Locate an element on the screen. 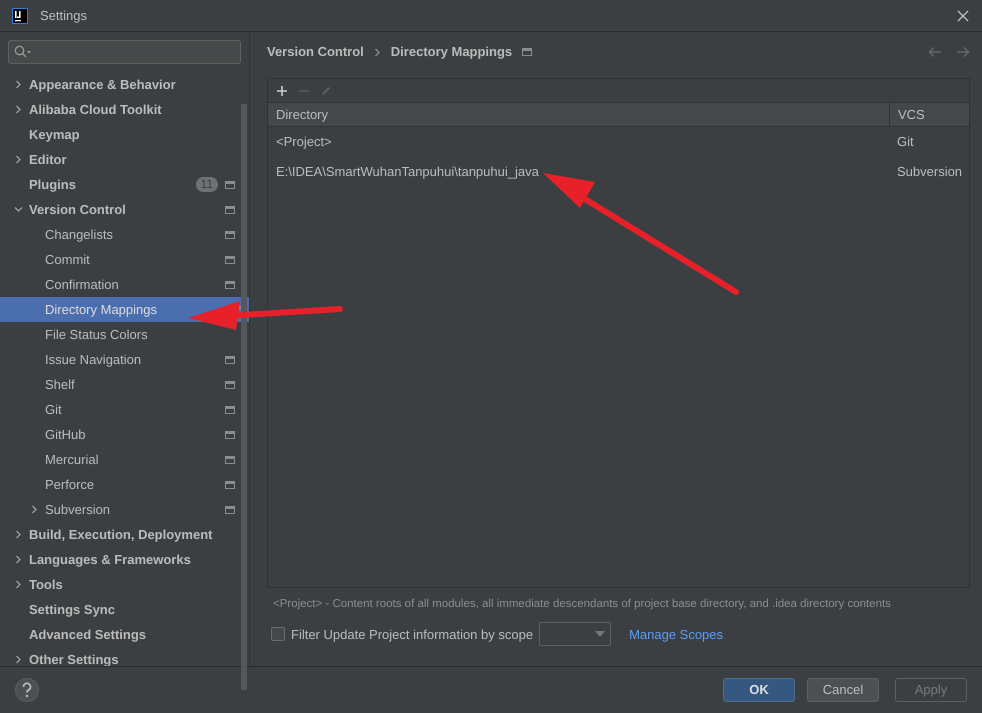 The width and height of the screenshot is (982, 713). breadcrumb-item: Directory Mappings is located at coordinates (451, 52).